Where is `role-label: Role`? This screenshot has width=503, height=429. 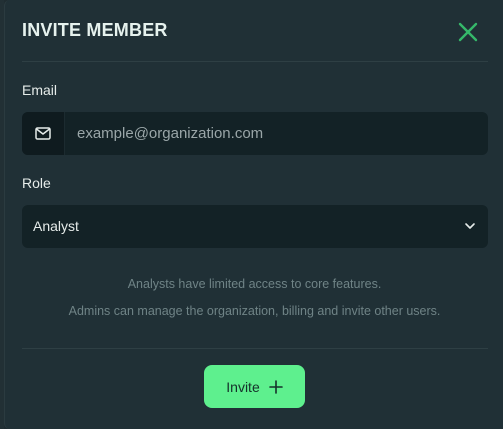
role-label: Role is located at coordinates (36, 183).